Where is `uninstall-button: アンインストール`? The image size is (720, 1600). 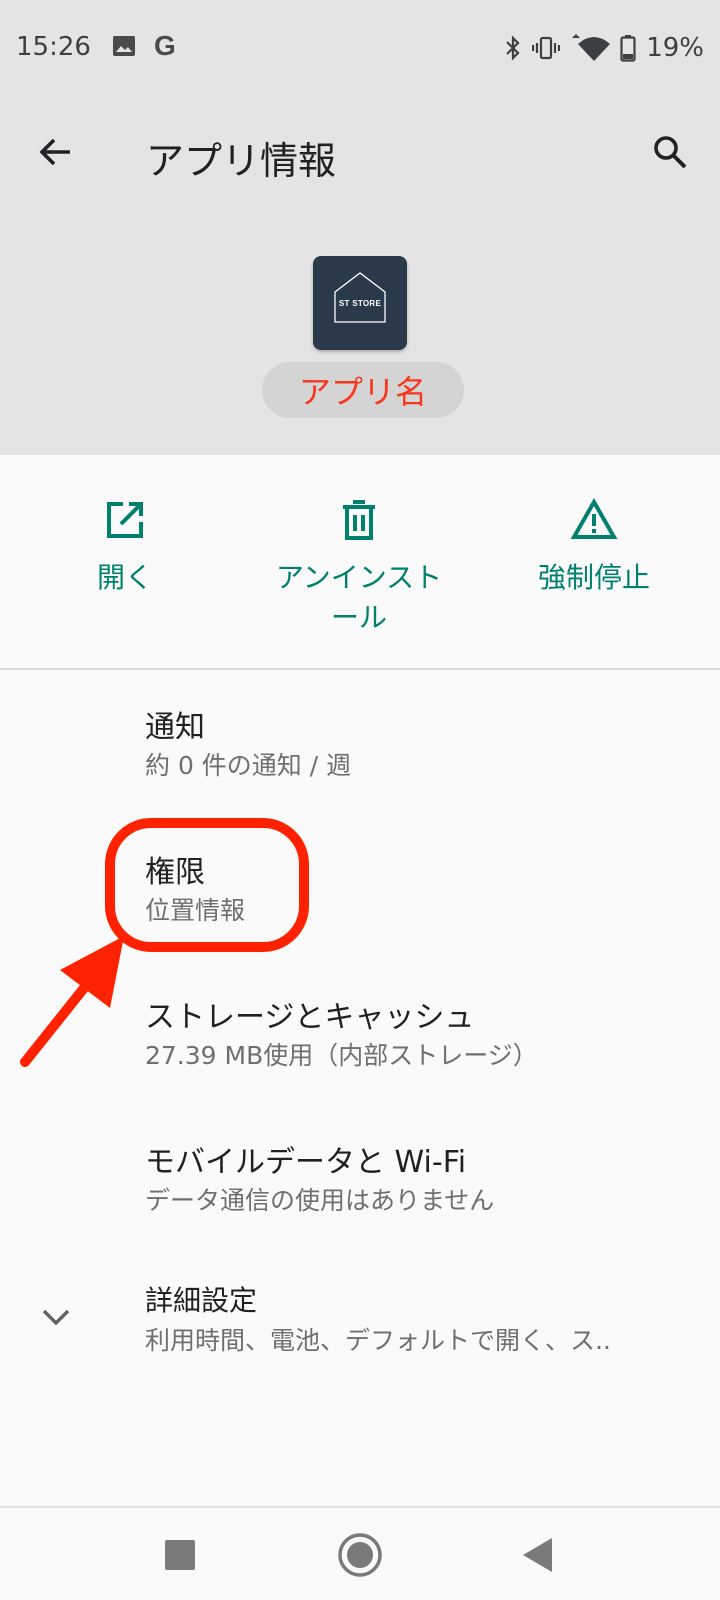
uninstall-button: アンインストール is located at coordinates (359, 567).